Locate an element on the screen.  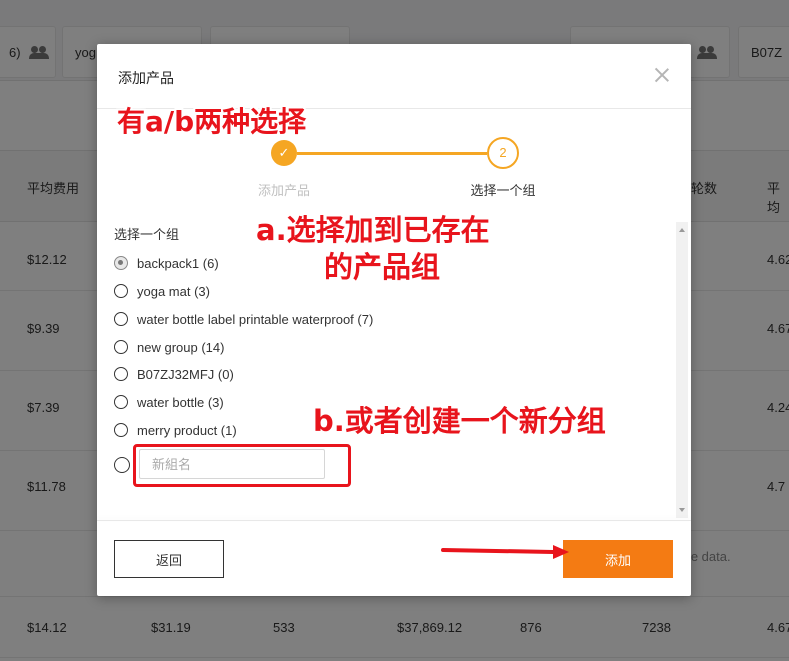
scrollbar is located at coordinates (682, 370).